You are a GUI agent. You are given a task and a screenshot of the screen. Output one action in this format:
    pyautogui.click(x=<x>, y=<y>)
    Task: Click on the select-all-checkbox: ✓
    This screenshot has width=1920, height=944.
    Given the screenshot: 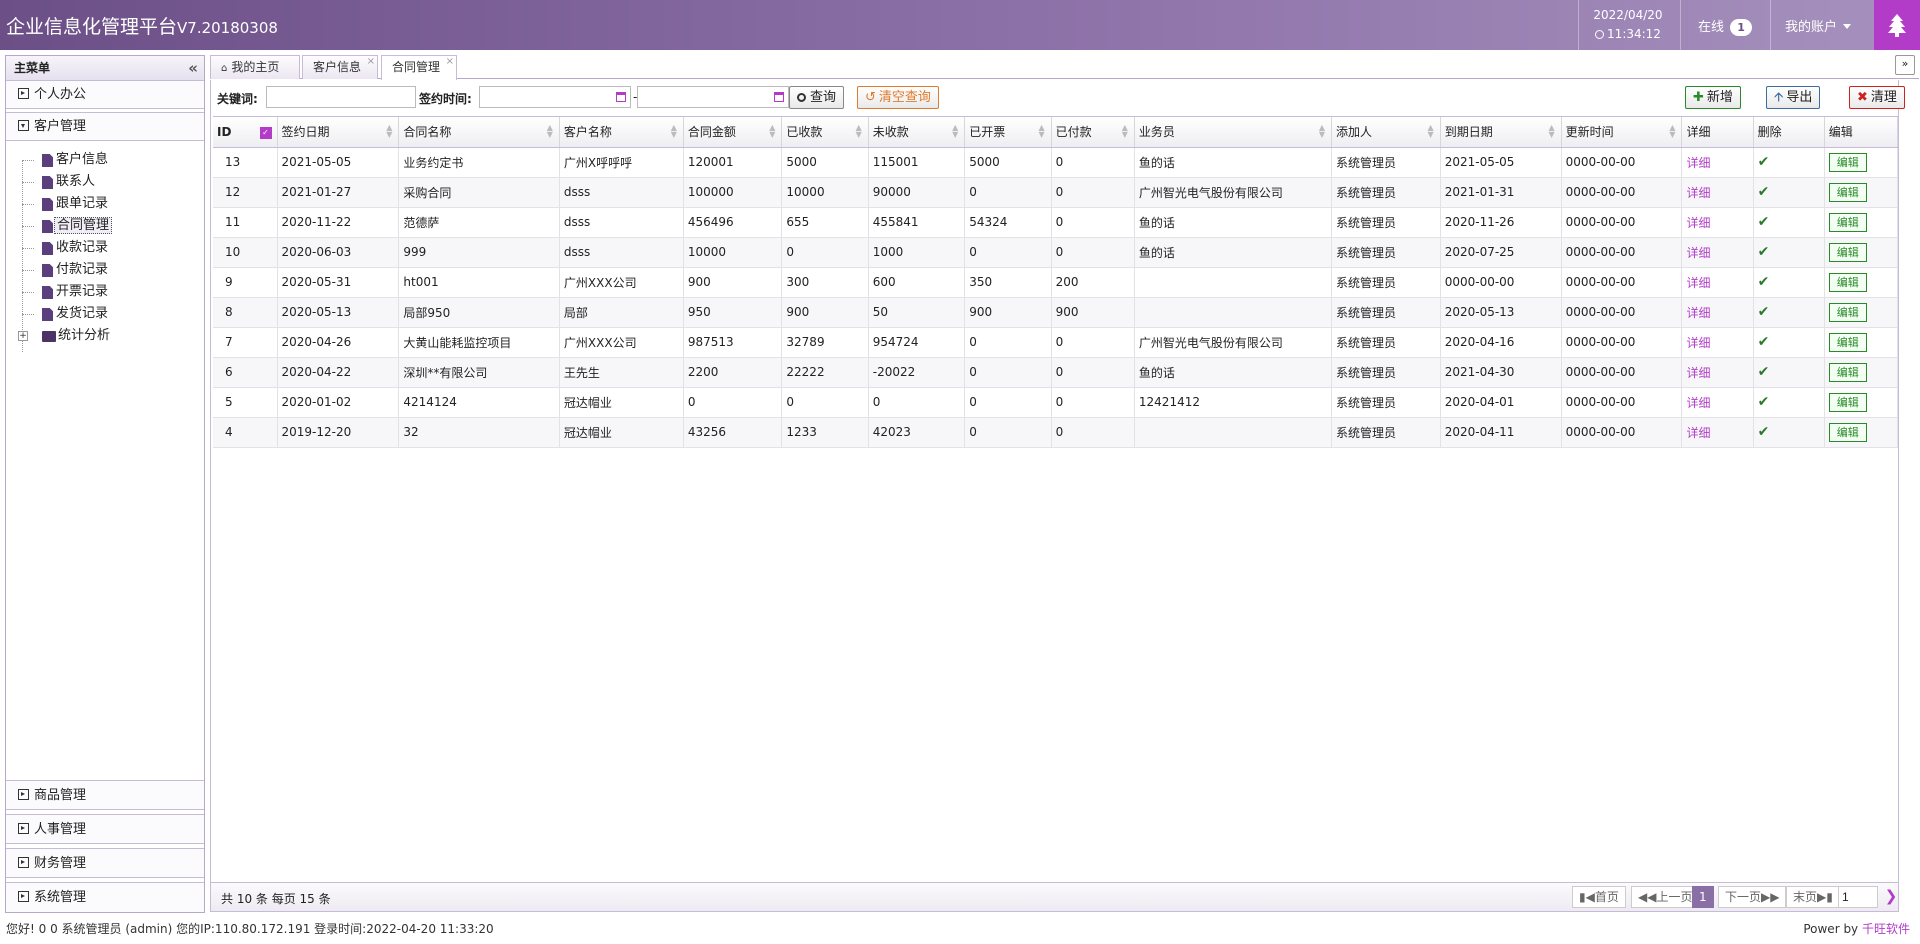 What is the action you would take?
    pyautogui.click(x=265, y=133)
    